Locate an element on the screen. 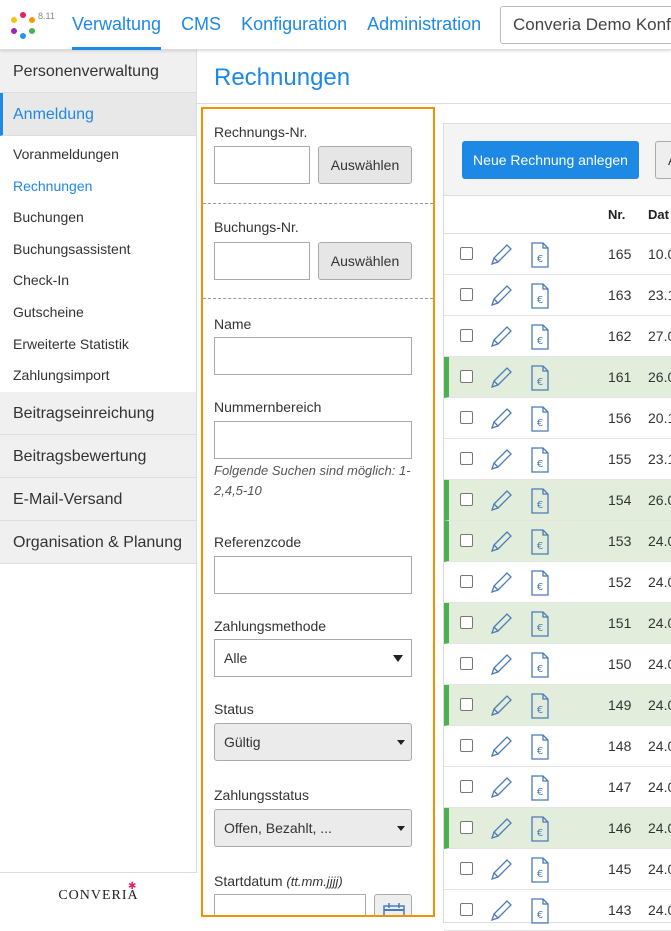 The width and height of the screenshot is (671, 931). referenzcode-input is located at coordinates (313, 575).